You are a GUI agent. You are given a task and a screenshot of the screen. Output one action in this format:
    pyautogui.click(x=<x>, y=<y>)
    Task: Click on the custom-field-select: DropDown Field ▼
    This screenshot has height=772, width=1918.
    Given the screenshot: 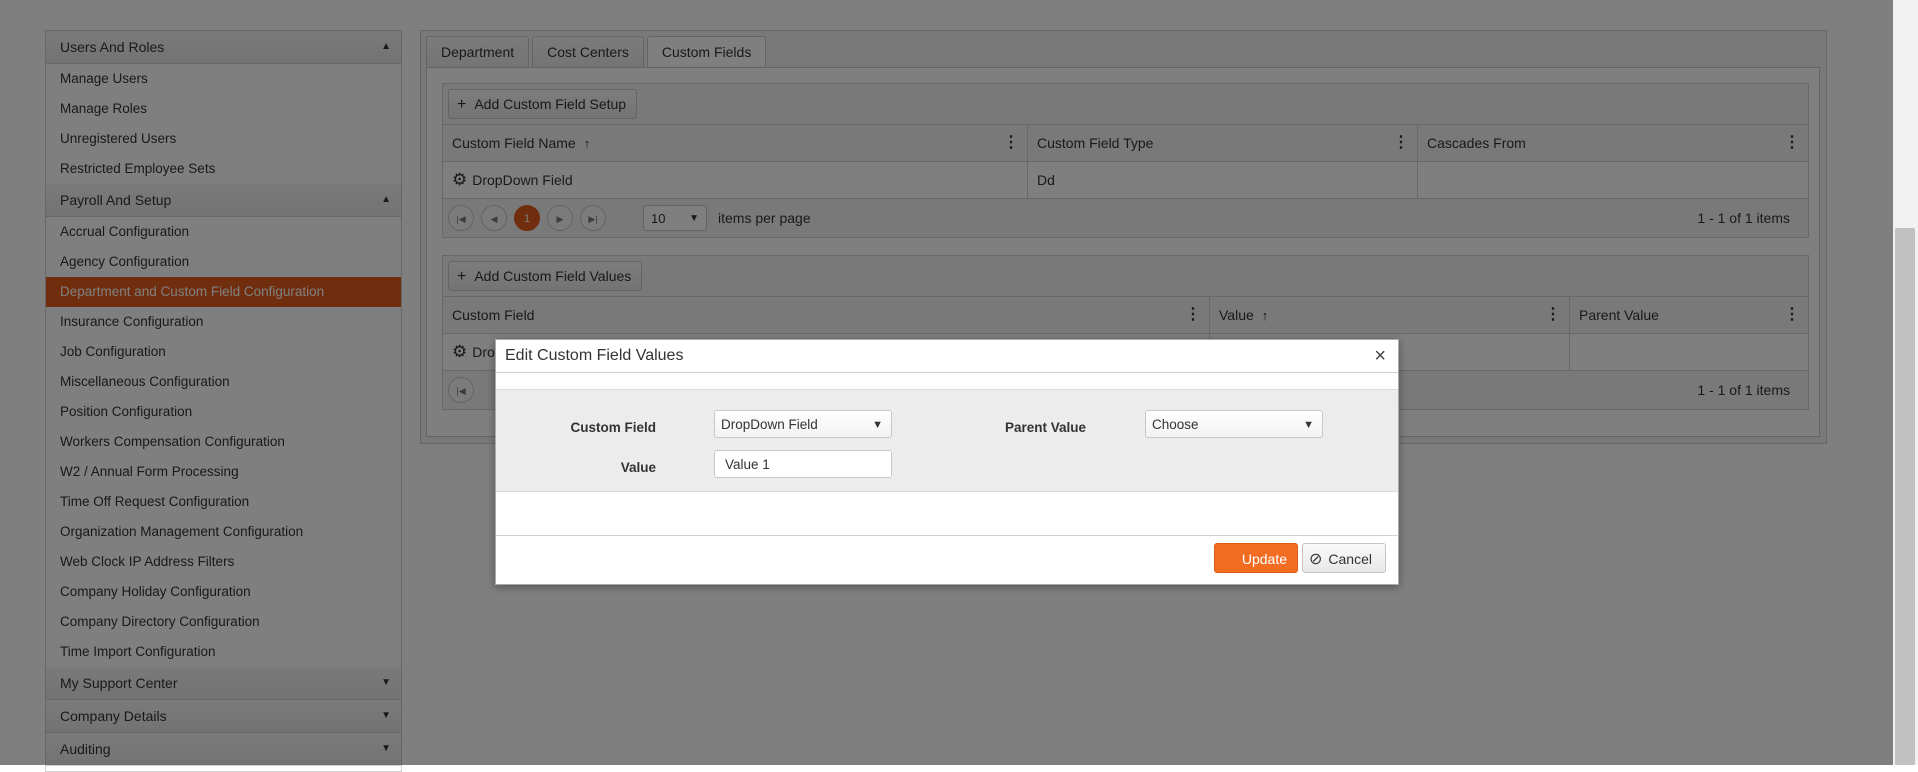 What is the action you would take?
    pyautogui.click(x=803, y=424)
    